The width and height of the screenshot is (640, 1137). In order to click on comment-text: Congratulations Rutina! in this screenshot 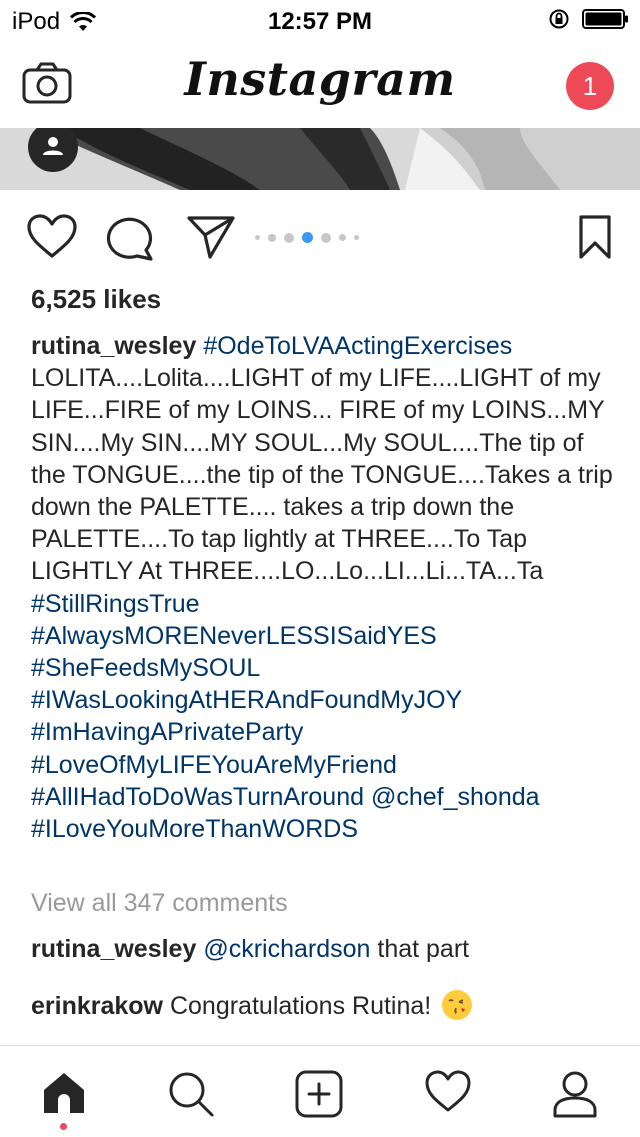, I will do `click(300, 1006)`.